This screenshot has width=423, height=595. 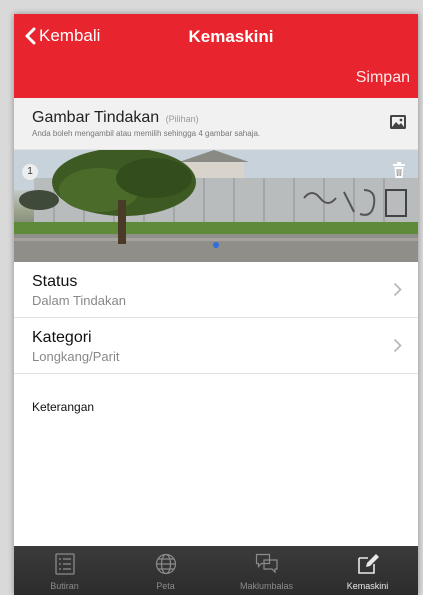 I want to click on tab-maklumbalas: Maklumbalas, so click(x=266, y=570).